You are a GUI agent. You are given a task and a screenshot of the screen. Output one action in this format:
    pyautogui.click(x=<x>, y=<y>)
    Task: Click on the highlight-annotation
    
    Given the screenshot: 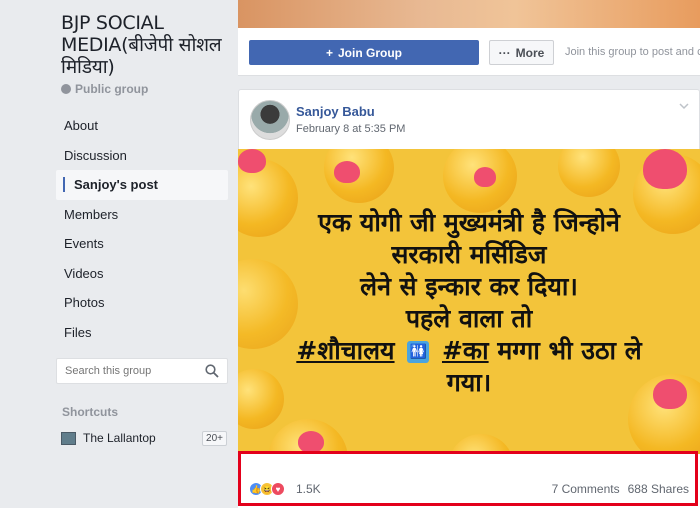 What is the action you would take?
    pyautogui.click(x=468, y=478)
    